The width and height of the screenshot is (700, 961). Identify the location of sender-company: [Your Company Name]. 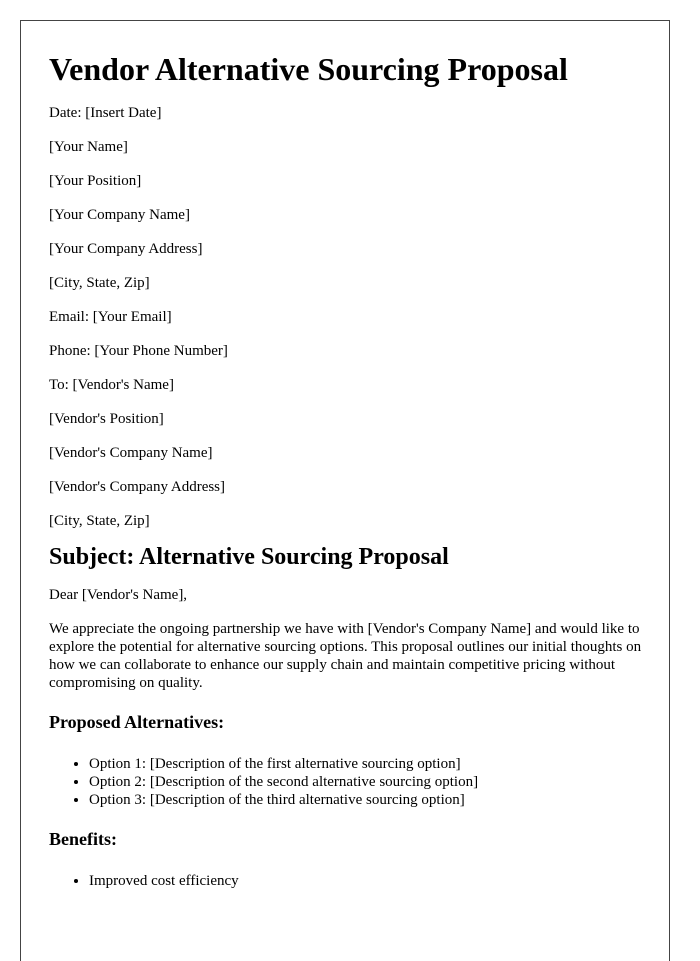
(119, 215).